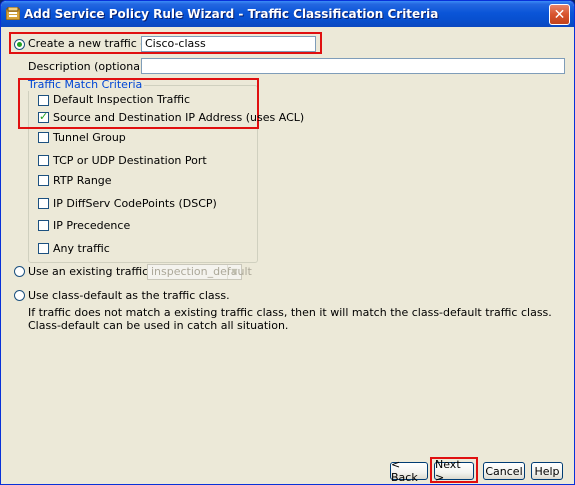 The width and height of the screenshot is (575, 485). I want to click on src-dst-ip-checkbox: ✓, so click(43, 116).